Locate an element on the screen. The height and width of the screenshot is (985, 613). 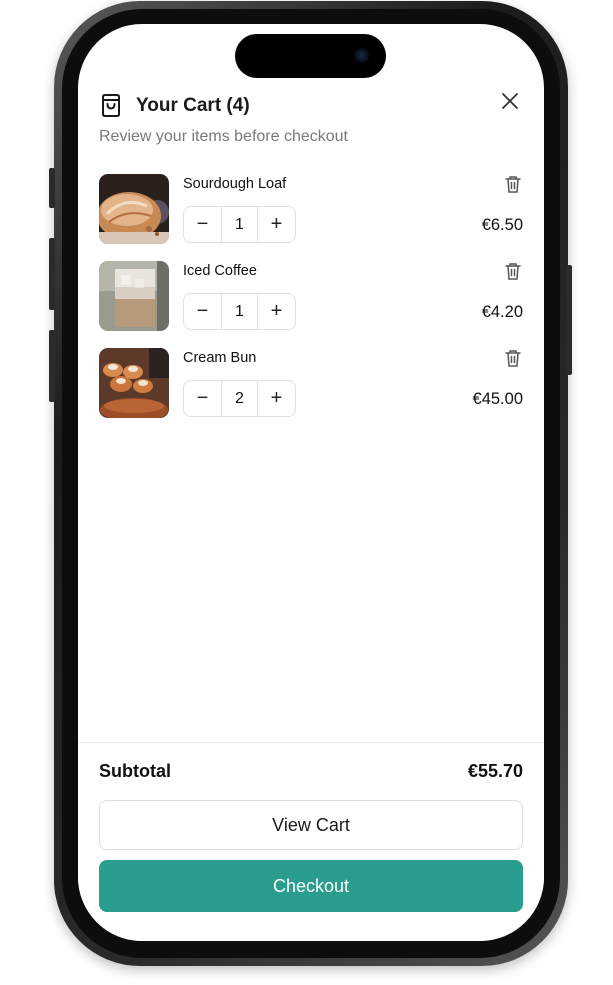
subtotal-value: €55.70 is located at coordinates (495, 771).